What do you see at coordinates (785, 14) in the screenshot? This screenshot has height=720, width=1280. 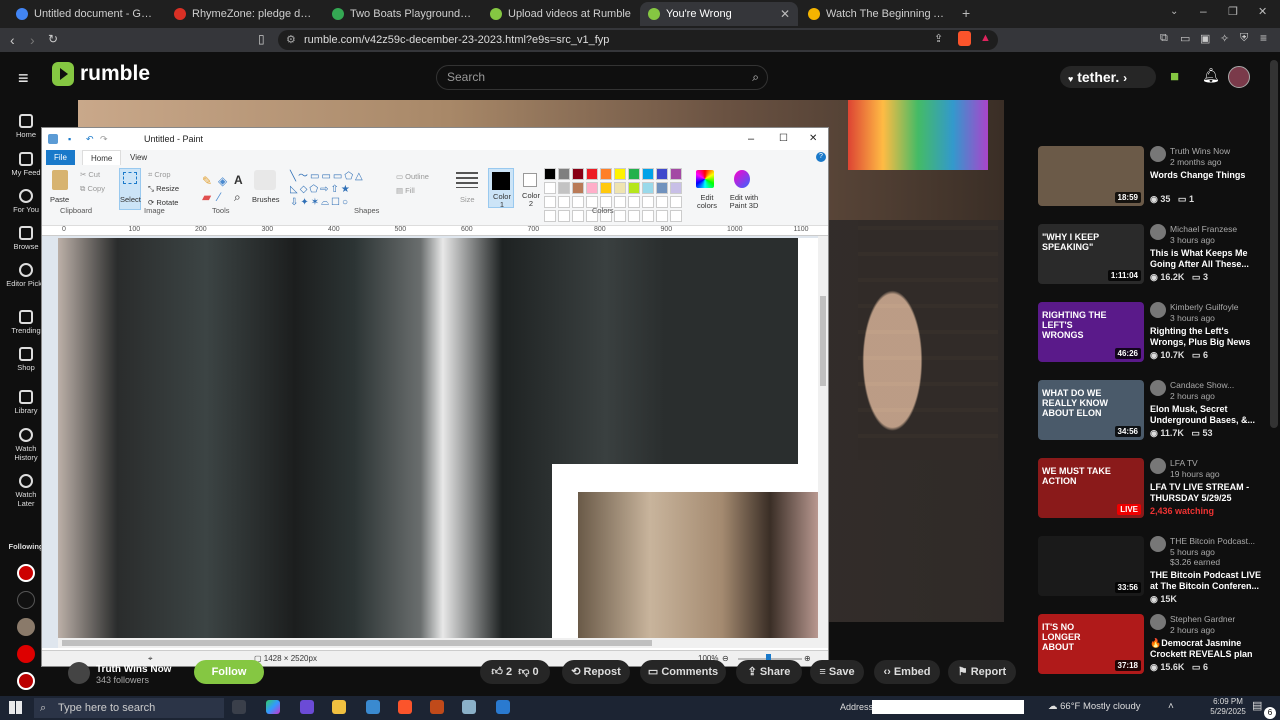 I see `close-tab-icon: ✕` at bounding box center [785, 14].